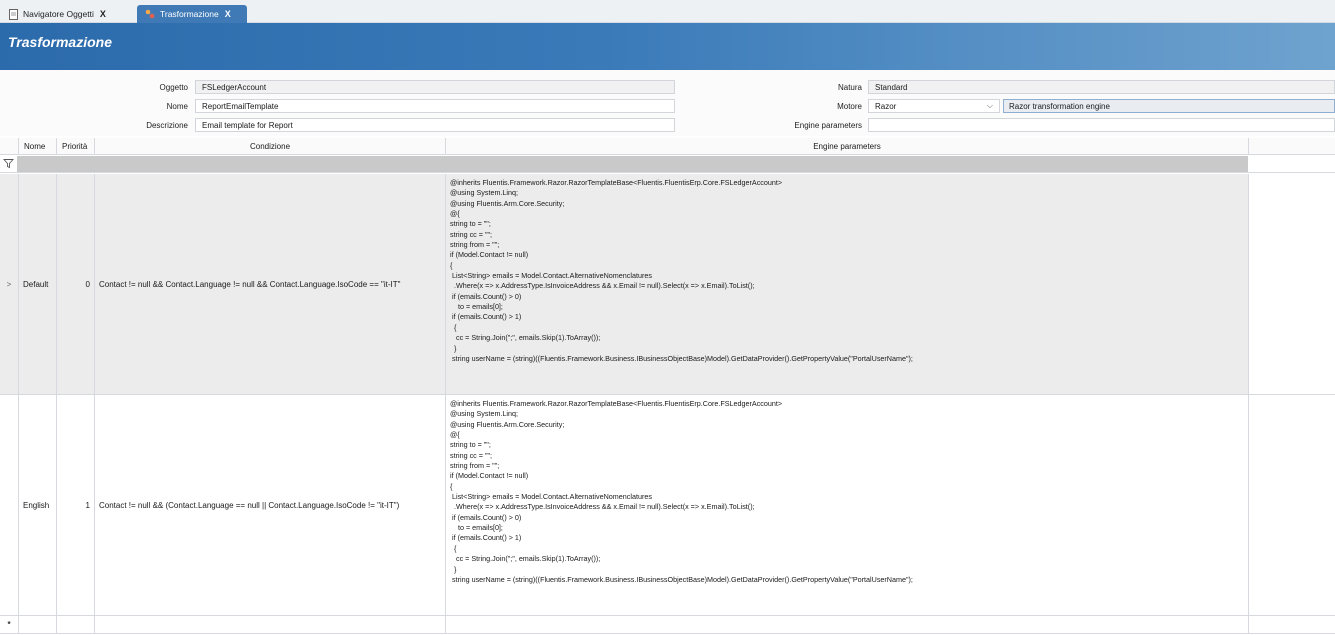 The width and height of the screenshot is (1335, 635). What do you see at coordinates (38, 505) in the screenshot?
I see `cell-nome: English` at bounding box center [38, 505].